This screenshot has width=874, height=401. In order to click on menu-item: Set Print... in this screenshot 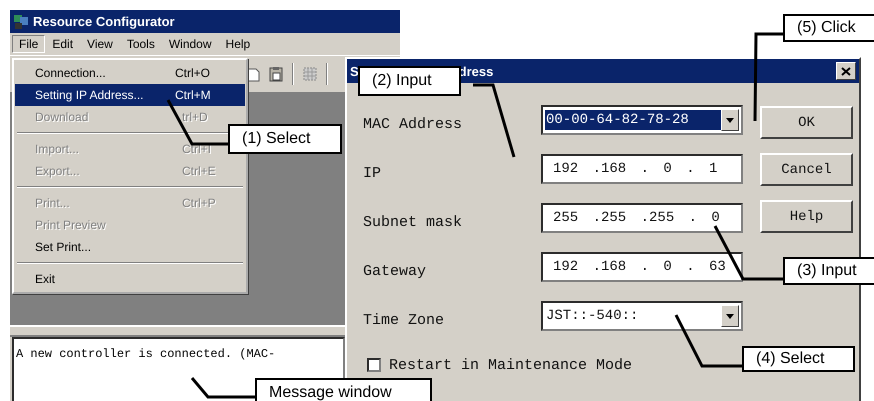, I will do `click(121, 247)`.